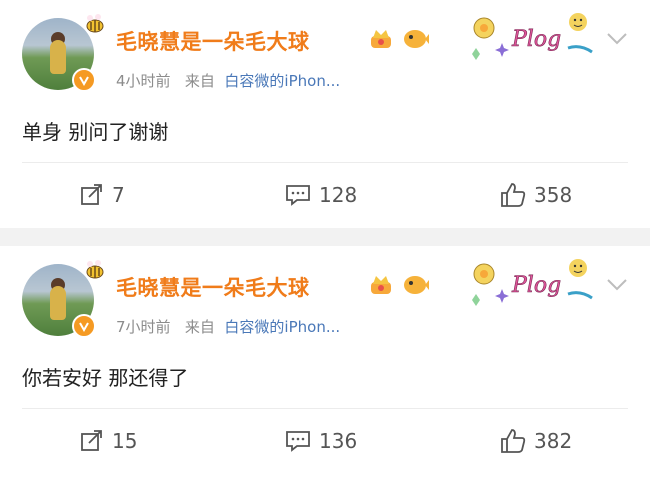  What do you see at coordinates (118, 195) in the screenshot?
I see `repost-count: 7` at bounding box center [118, 195].